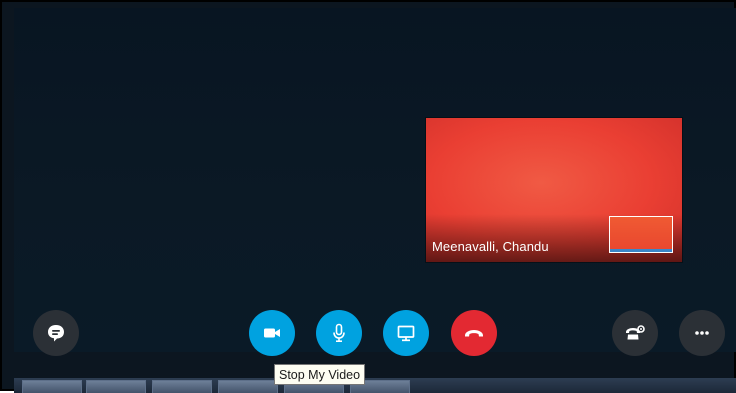  Describe the element at coordinates (554, 190) in the screenshot. I see `participant-video-tile: Meenavalli, Chandu` at that location.